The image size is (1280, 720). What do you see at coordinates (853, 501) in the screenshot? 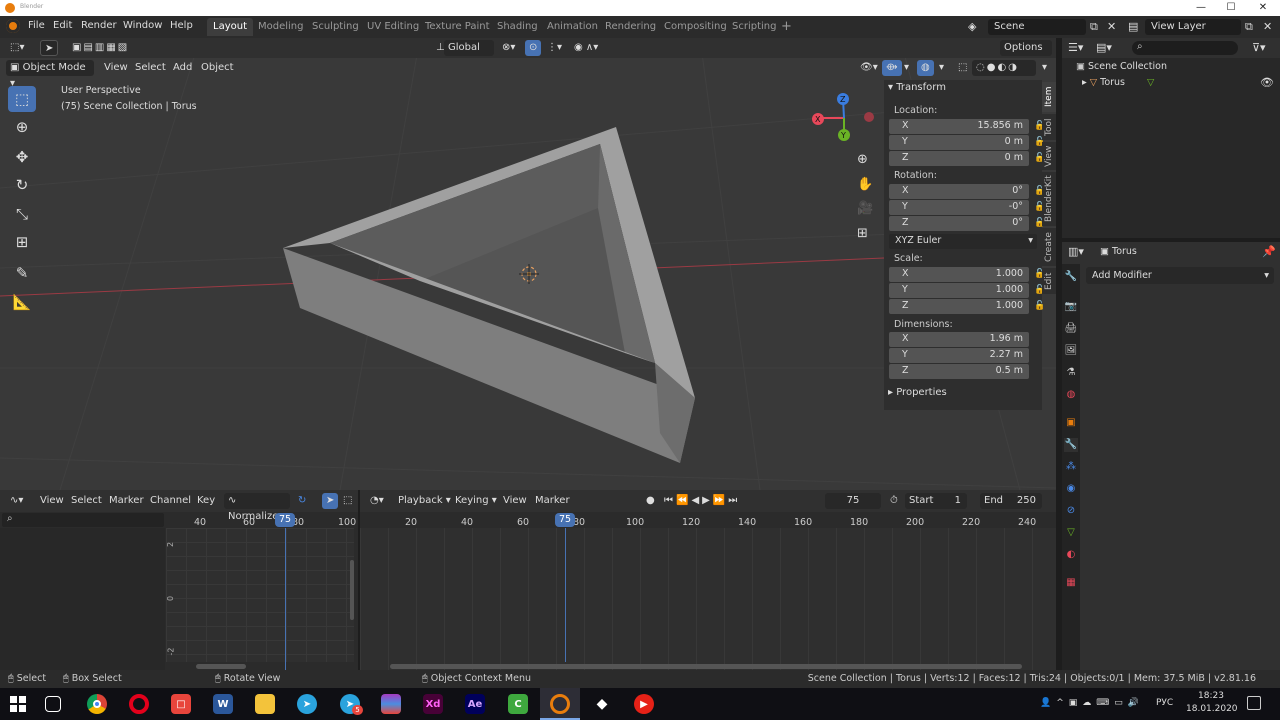
I see `current-frame-field: 75` at bounding box center [853, 501].